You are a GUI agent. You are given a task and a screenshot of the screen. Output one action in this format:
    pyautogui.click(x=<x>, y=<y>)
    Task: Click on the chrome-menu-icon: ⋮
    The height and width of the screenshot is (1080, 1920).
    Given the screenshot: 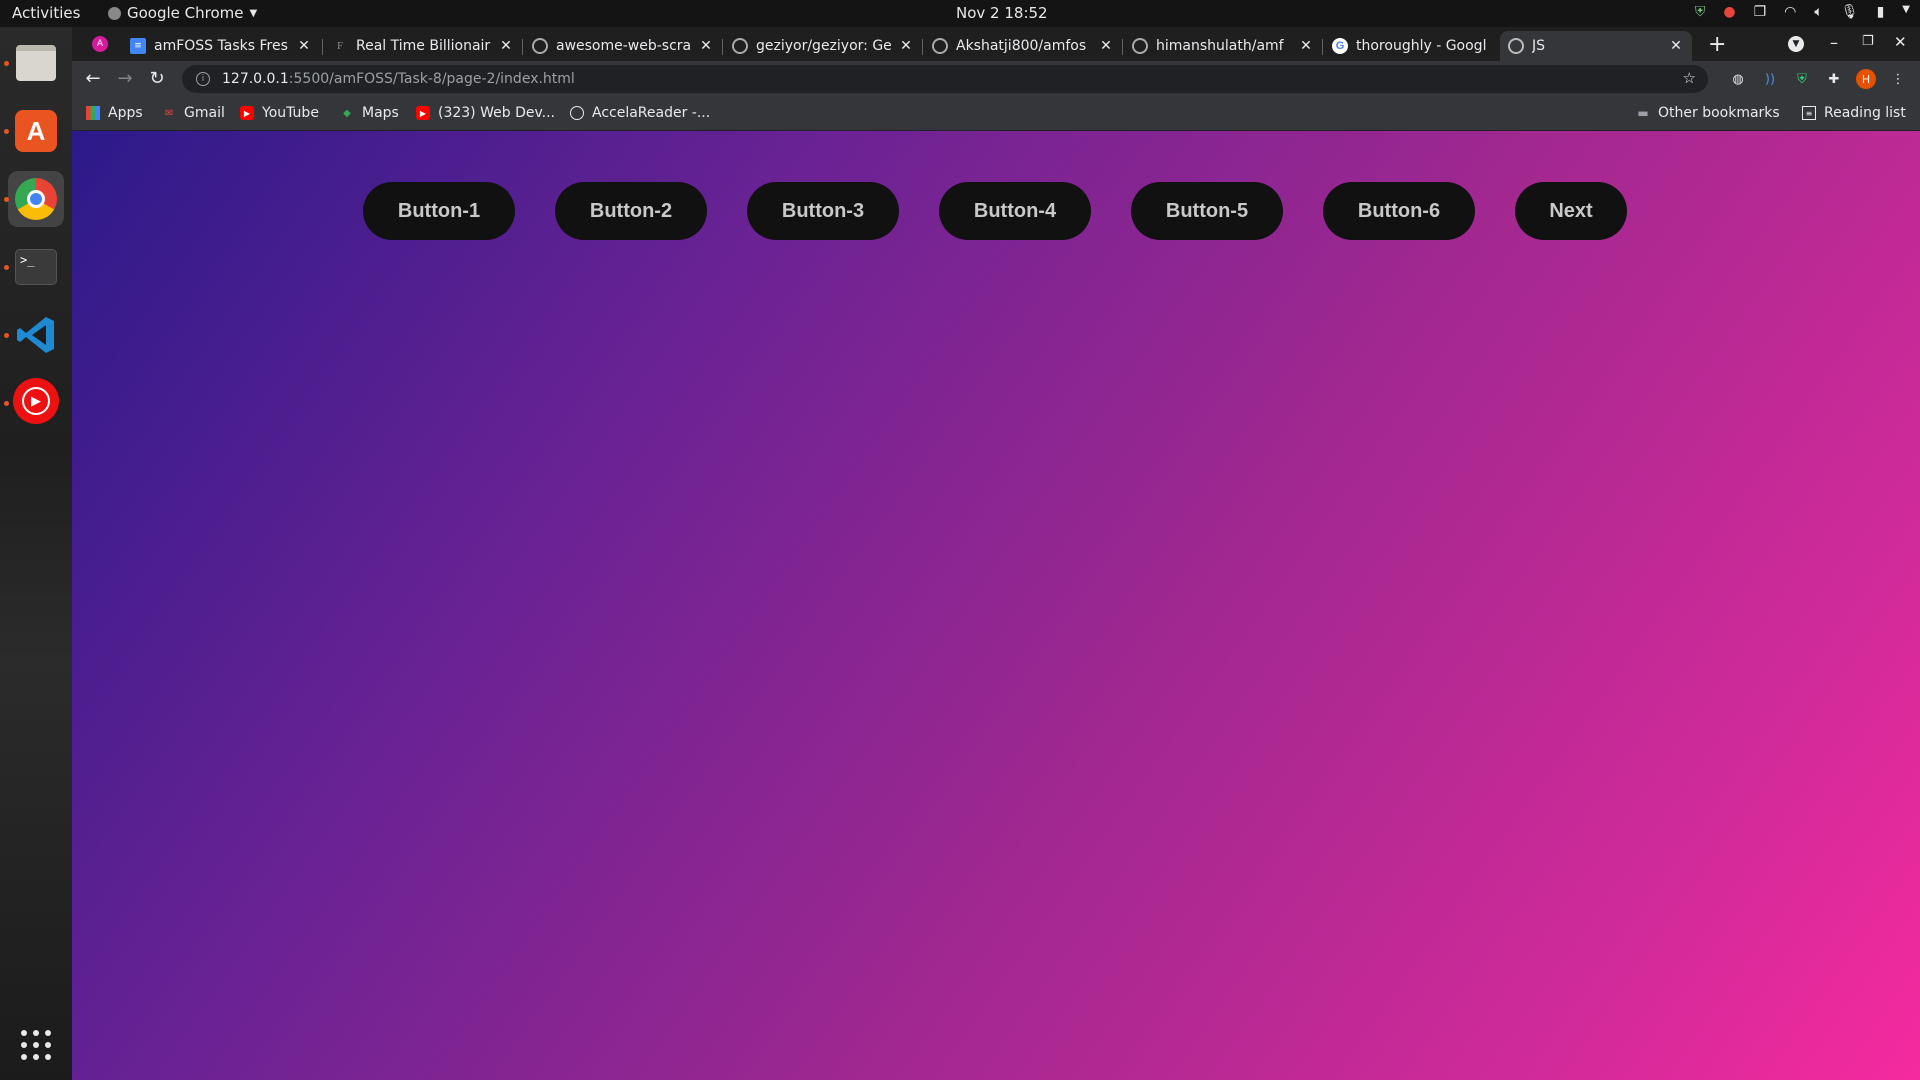 What is the action you would take?
    pyautogui.click(x=1898, y=79)
    